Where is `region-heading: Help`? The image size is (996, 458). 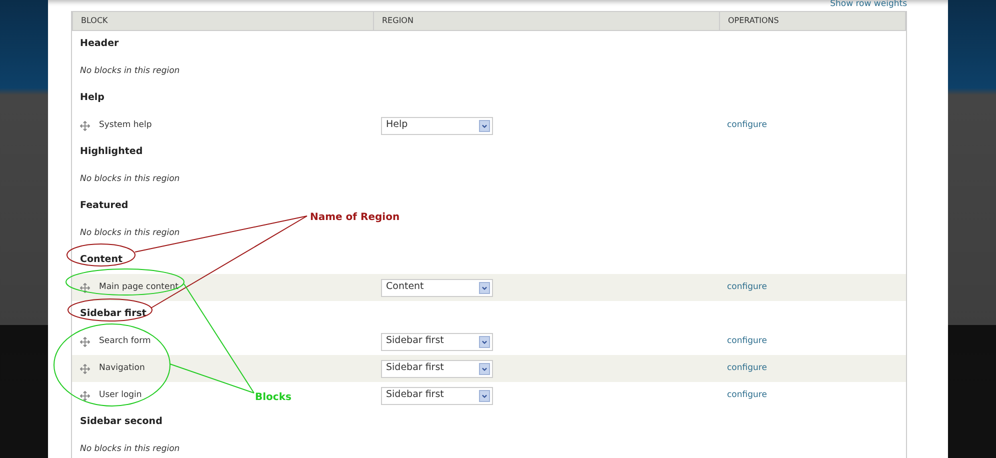
region-heading: Help is located at coordinates (92, 98).